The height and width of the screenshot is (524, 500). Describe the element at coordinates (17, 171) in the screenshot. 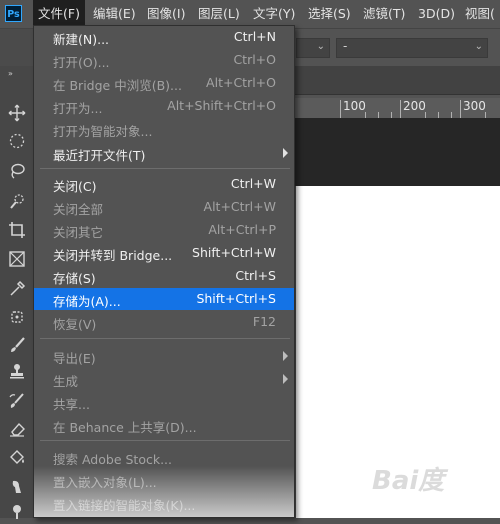

I see `lasso-tool-icon` at that location.